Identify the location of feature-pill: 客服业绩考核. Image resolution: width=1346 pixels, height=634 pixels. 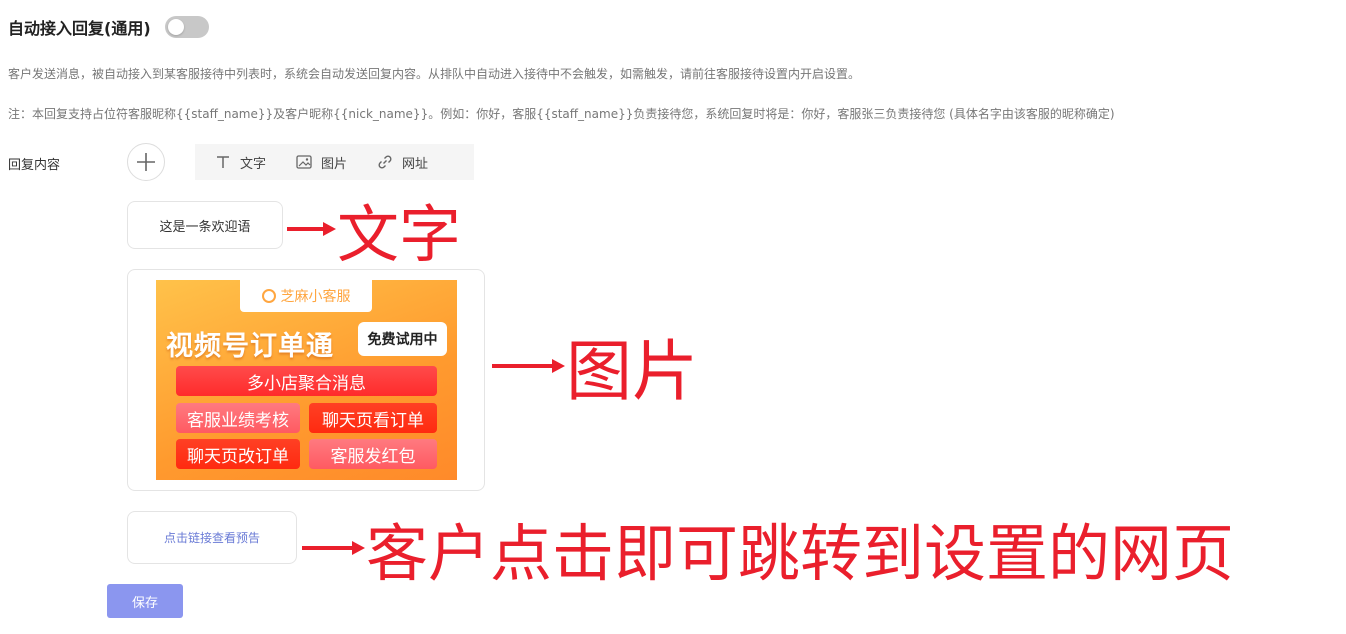
(238, 418).